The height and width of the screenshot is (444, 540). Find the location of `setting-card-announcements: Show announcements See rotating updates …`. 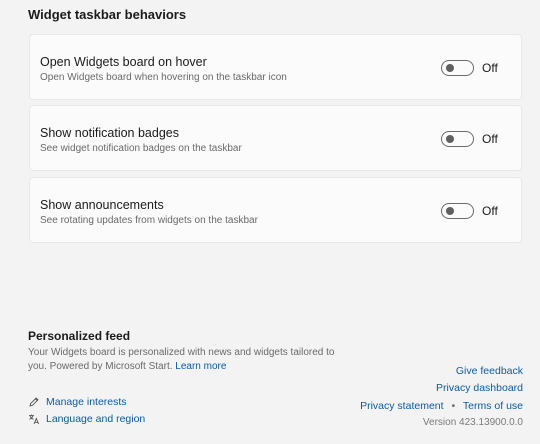

setting-card-announcements: Show announcements See rotating updates … is located at coordinates (275, 210).